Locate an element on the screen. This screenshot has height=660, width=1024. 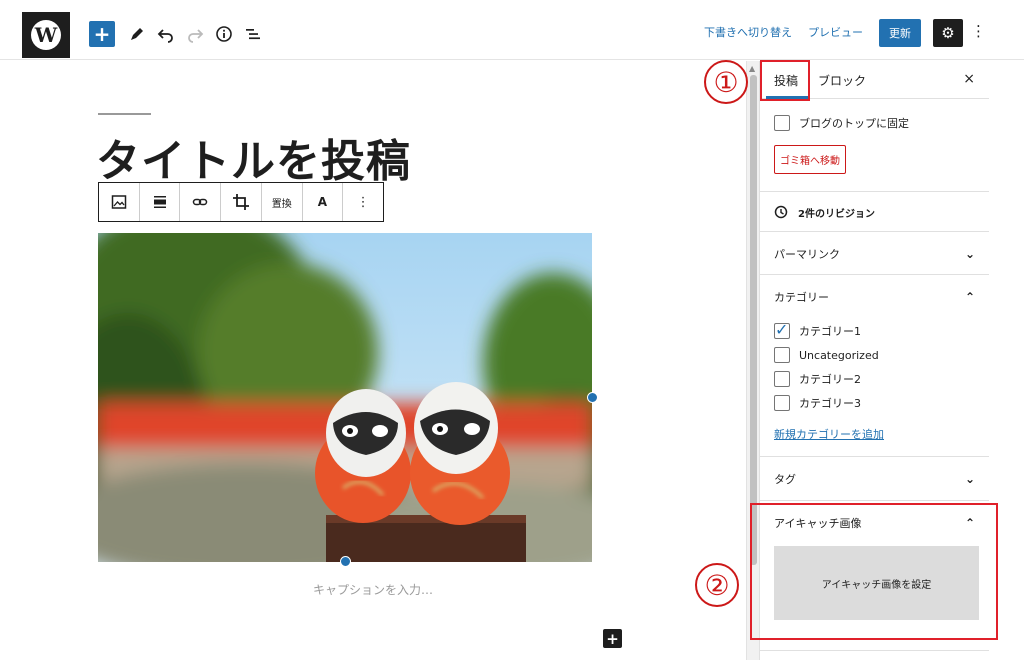
category-label: カテゴリー is located at coordinates (801, 297).